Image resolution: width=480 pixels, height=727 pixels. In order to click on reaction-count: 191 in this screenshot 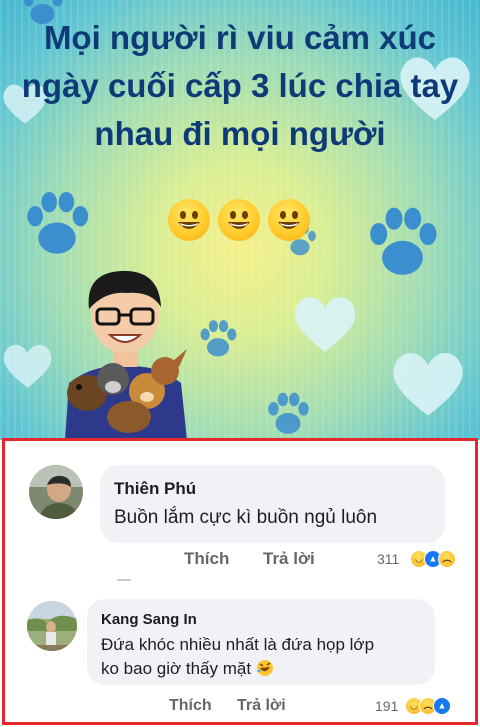, I will do `click(386, 706)`.